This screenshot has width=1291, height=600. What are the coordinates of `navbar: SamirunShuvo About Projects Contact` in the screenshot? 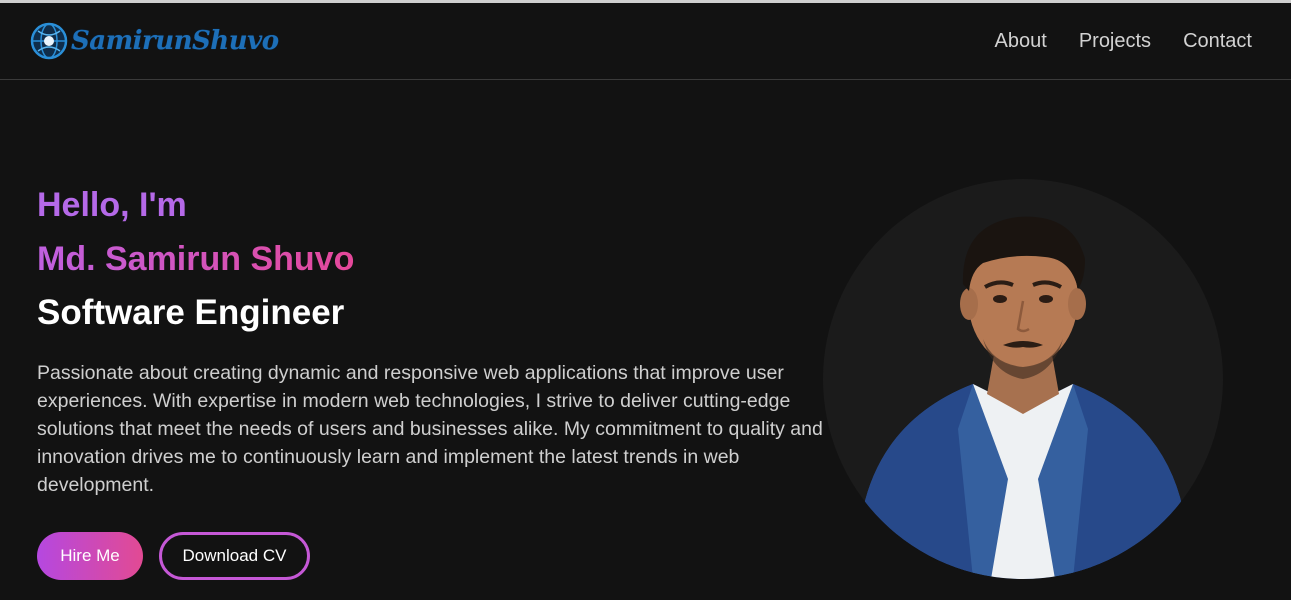 It's located at (645, 41).